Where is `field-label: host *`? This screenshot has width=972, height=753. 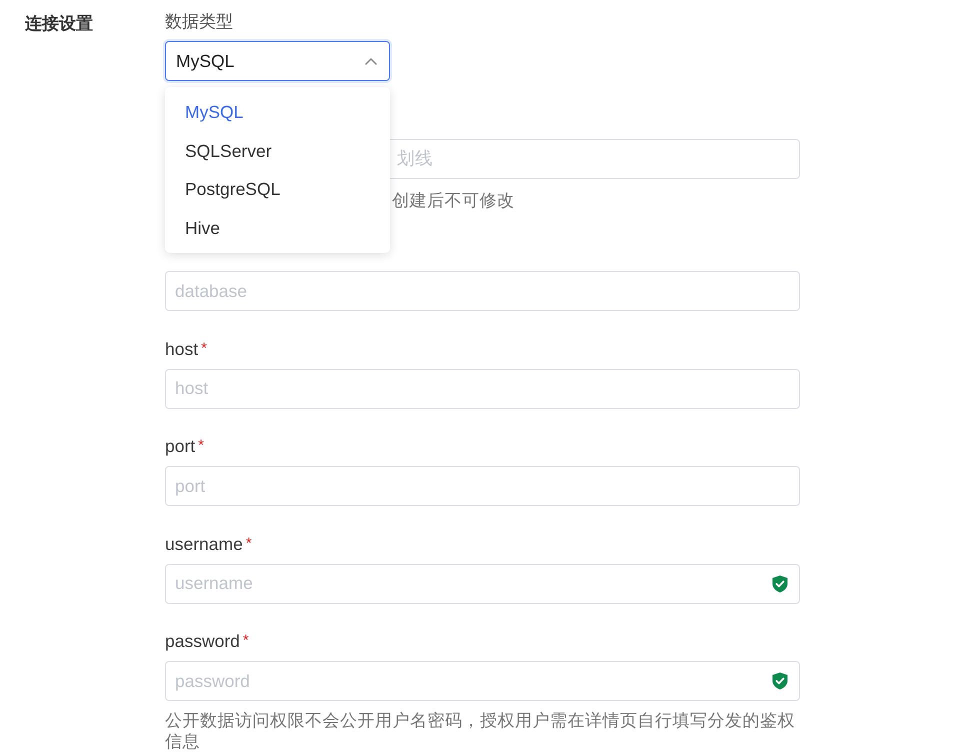
field-label: host * is located at coordinates (186, 348).